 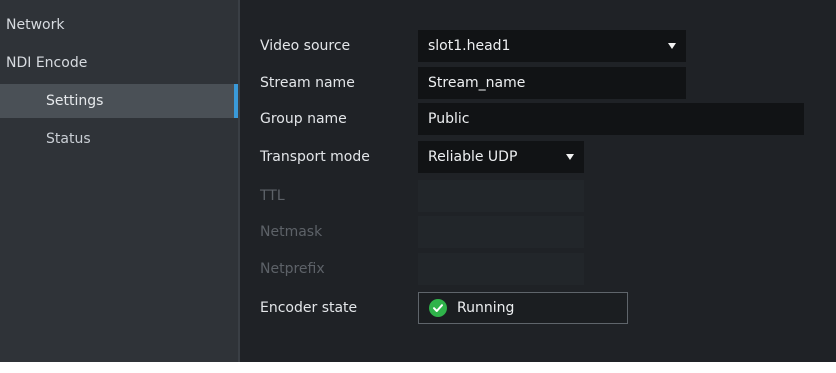 What do you see at coordinates (272, 196) in the screenshot?
I see `ttl-label: TTL` at bounding box center [272, 196].